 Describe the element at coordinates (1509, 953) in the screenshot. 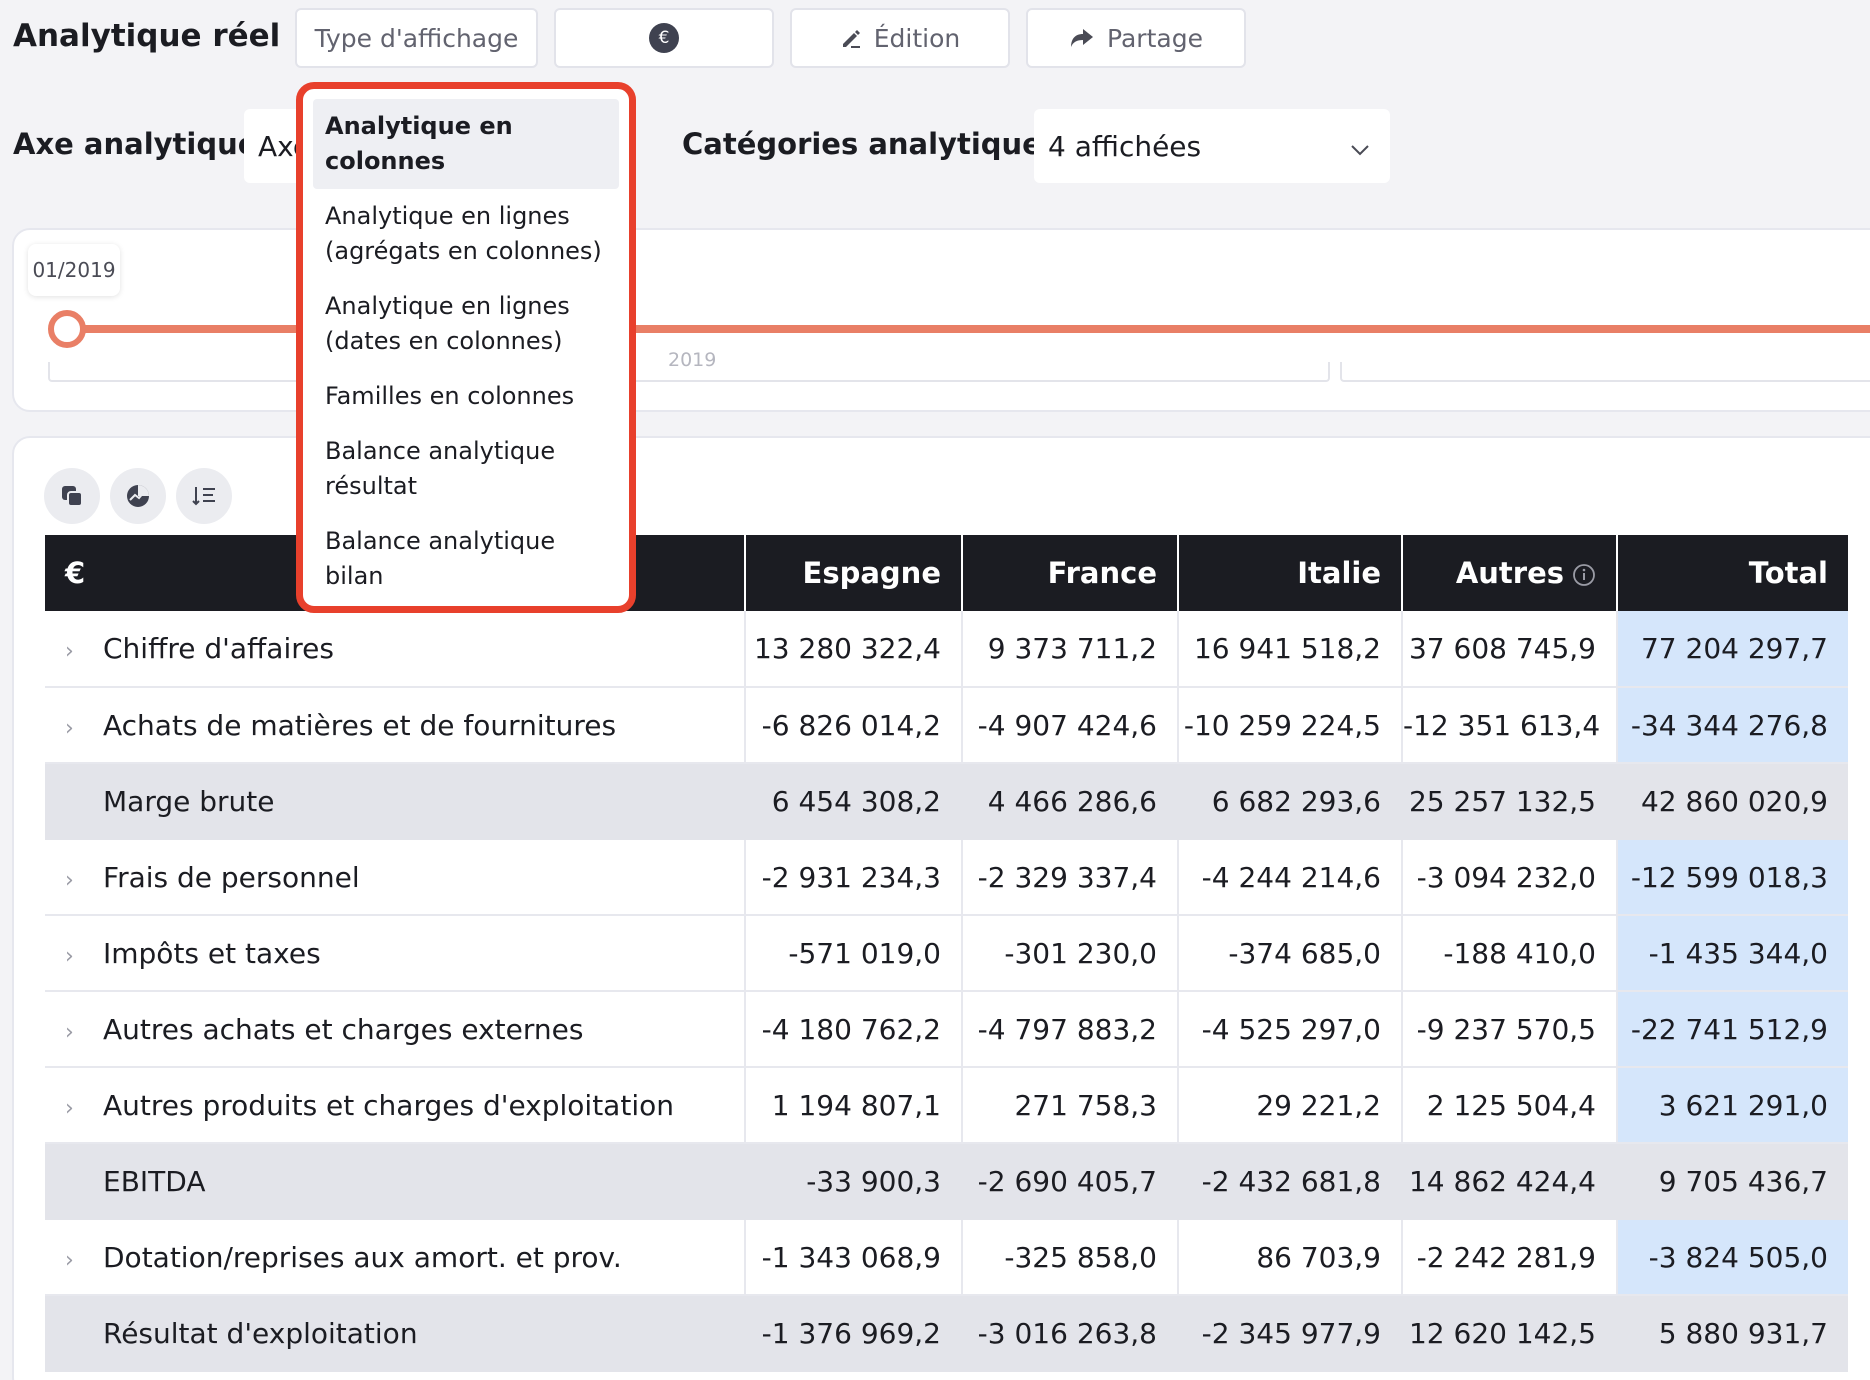

I see `value-cell: -188 410,0` at that location.